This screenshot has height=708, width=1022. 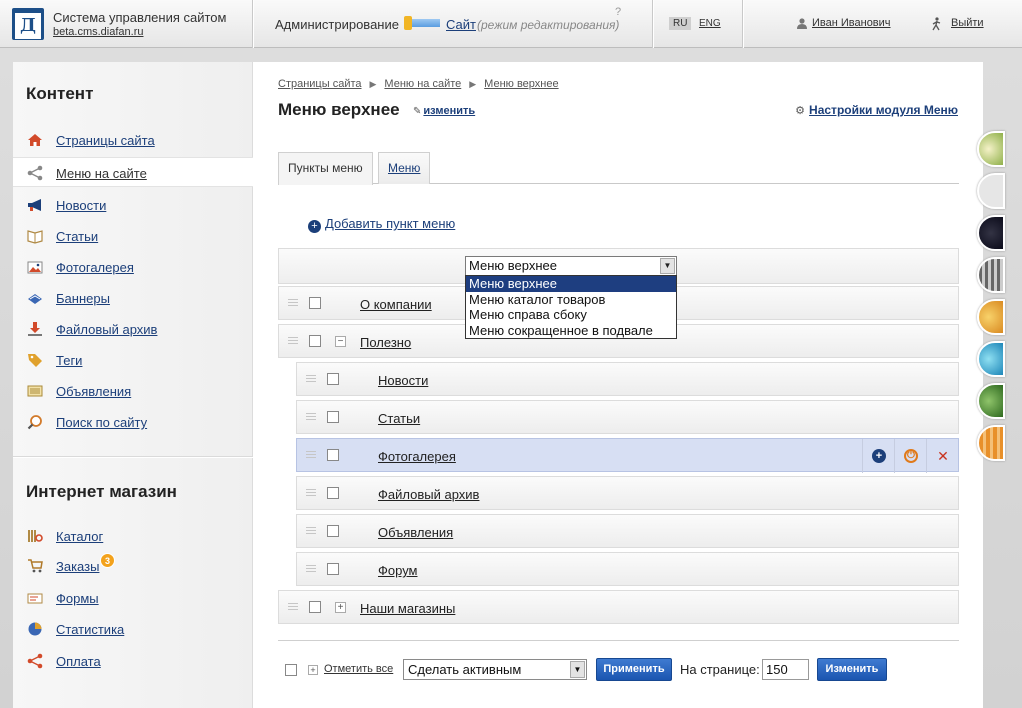 I want to click on dropdown-option: Меню сокращенное в подвале, so click(x=571, y=331).